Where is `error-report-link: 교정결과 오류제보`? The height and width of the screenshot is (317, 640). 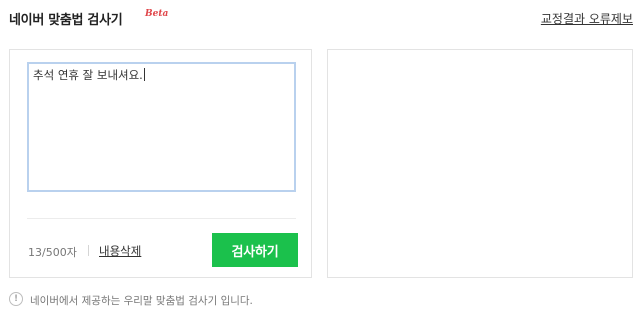
error-report-link: 교정결과 오류제보 is located at coordinates (587, 18).